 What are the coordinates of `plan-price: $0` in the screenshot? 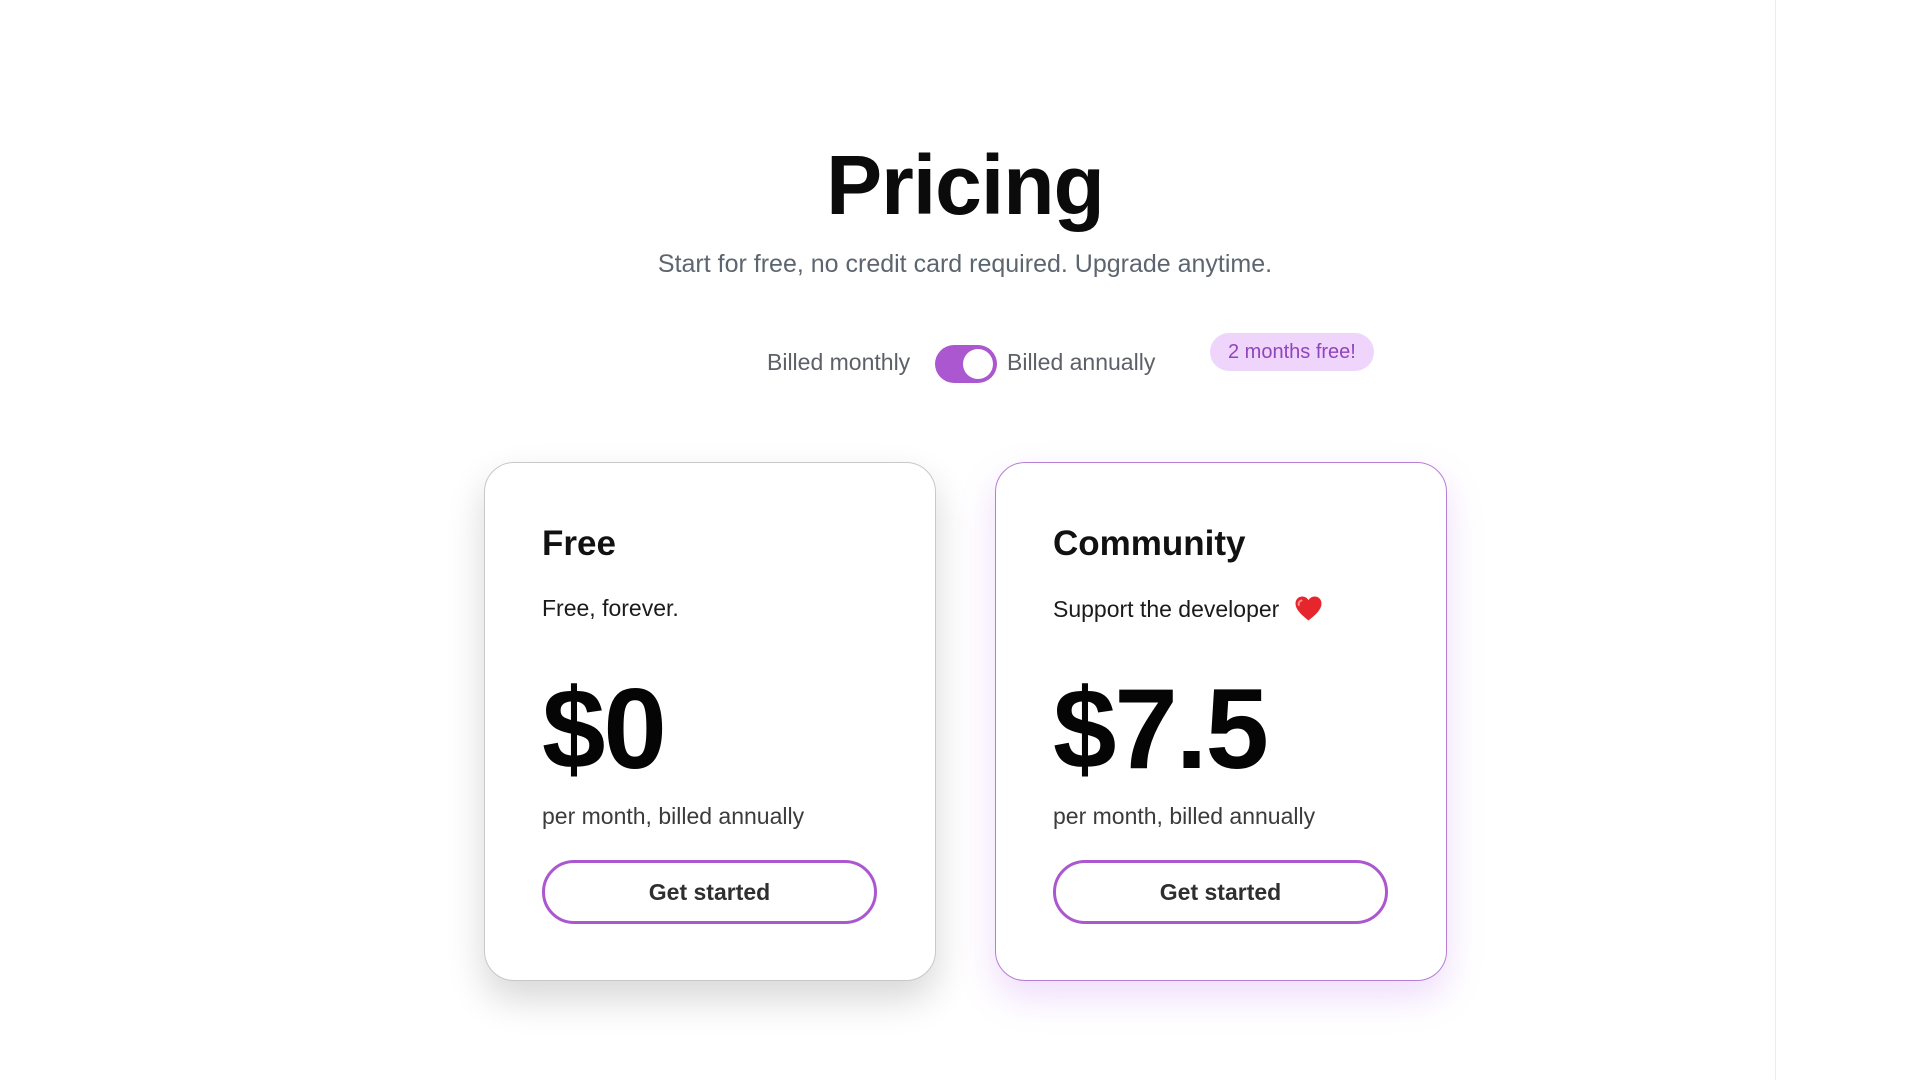 It's located at (604, 729).